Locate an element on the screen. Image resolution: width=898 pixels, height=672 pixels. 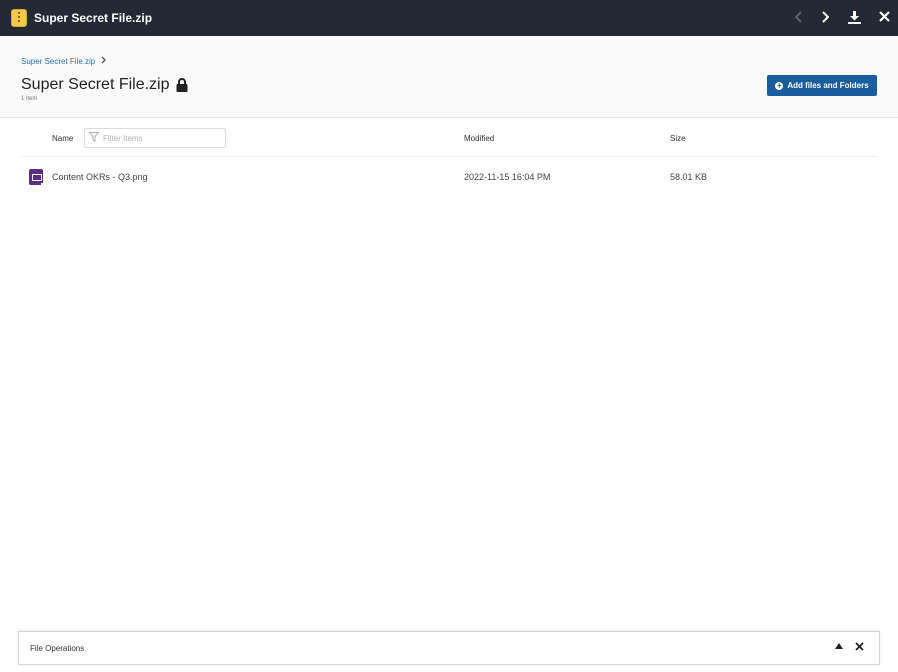
file-operations-panel: File Operations is located at coordinates (449, 648).